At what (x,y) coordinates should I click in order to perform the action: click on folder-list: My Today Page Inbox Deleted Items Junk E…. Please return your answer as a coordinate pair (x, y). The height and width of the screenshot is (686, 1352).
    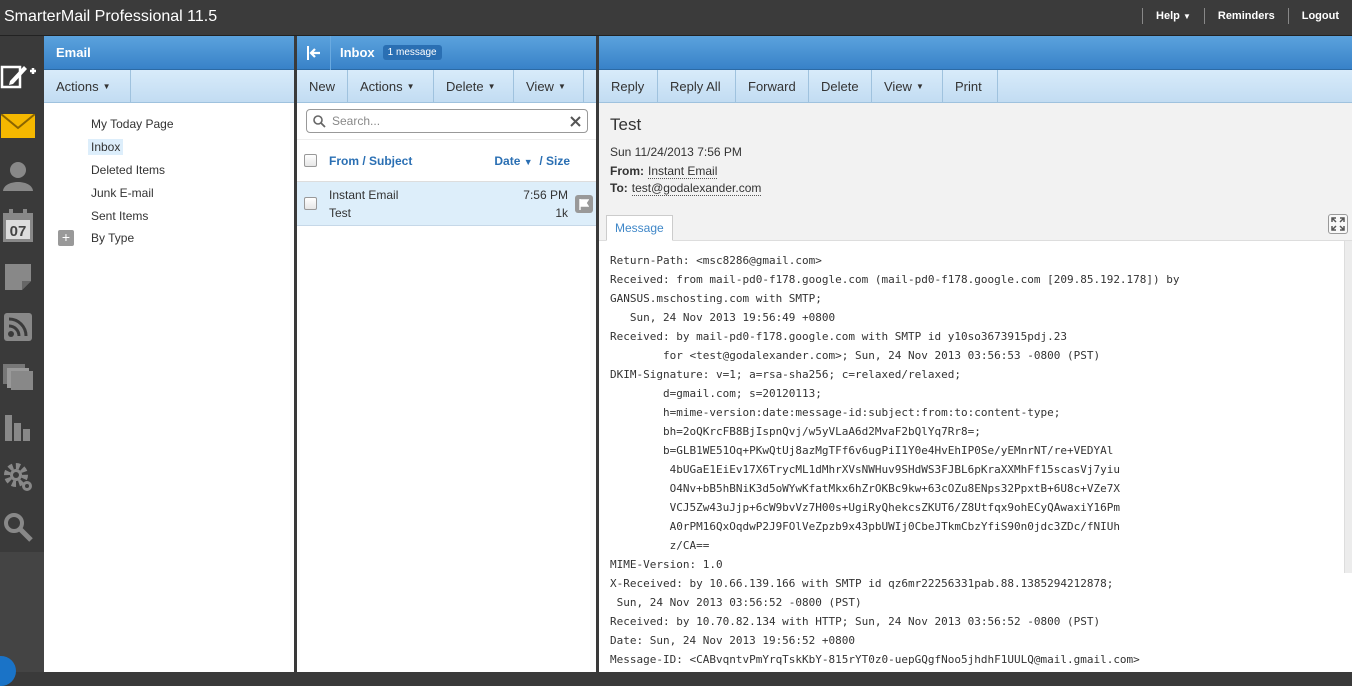
    Looking at the image, I should click on (169, 176).